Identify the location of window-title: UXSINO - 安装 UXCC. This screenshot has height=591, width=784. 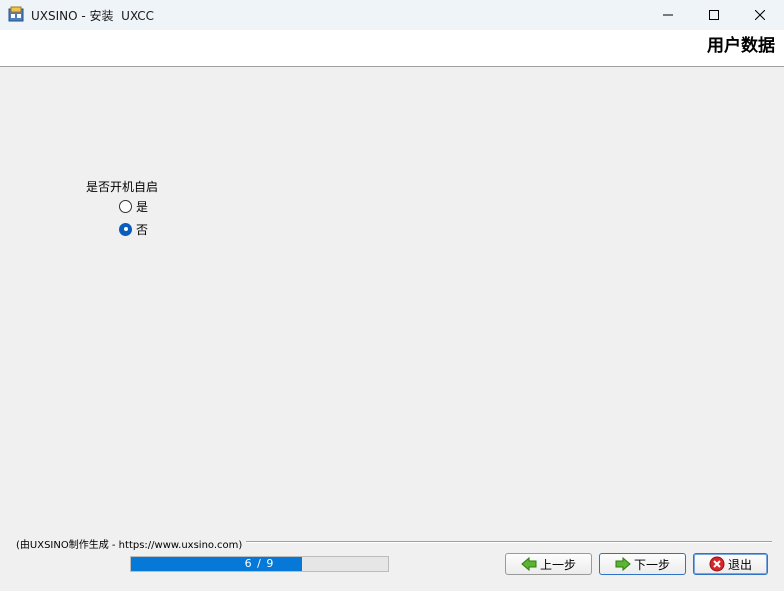
(93, 16).